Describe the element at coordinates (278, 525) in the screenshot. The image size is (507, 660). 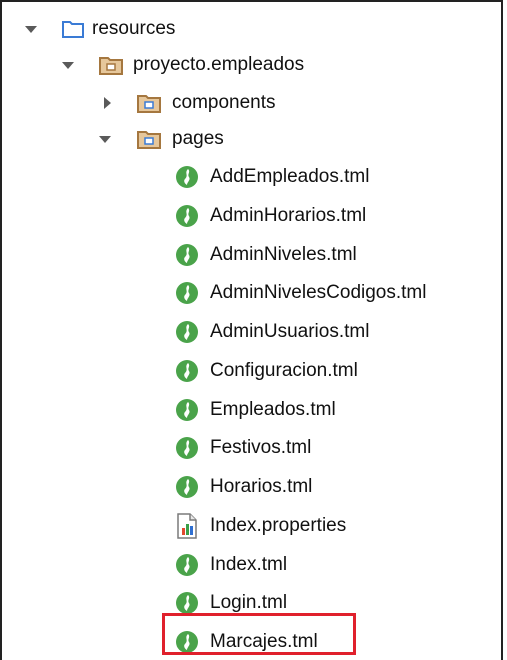
I see `tree-file-label: Index.properties` at that location.